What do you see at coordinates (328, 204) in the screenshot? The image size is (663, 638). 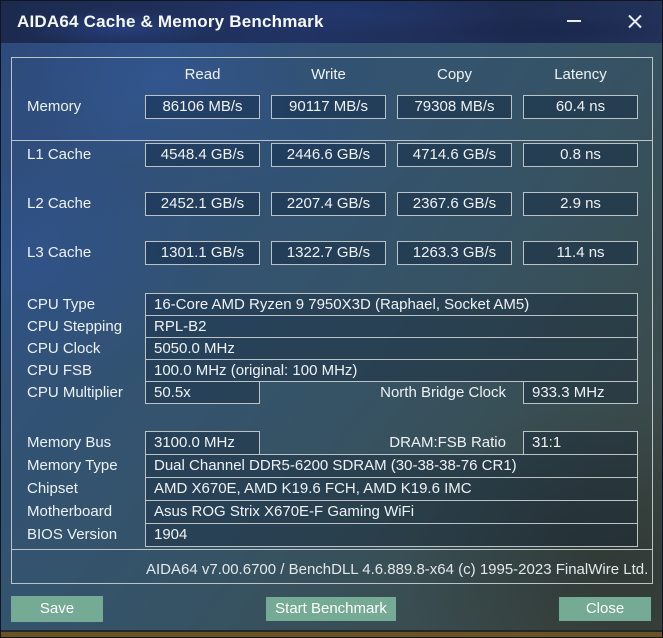 I see `l2-write-value: 2207.4 GB/s` at bounding box center [328, 204].